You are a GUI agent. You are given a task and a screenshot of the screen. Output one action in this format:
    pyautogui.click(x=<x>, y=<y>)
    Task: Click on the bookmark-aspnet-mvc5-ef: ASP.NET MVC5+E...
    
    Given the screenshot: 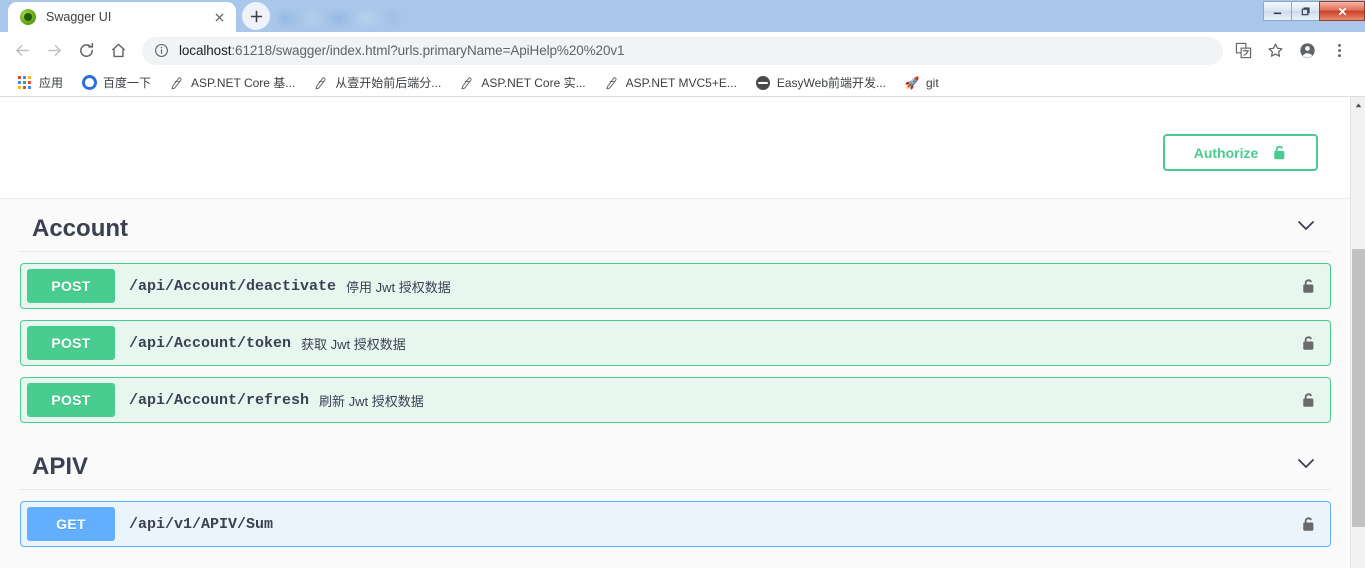 What is the action you would take?
    pyautogui.click(x=670, y=83)
    